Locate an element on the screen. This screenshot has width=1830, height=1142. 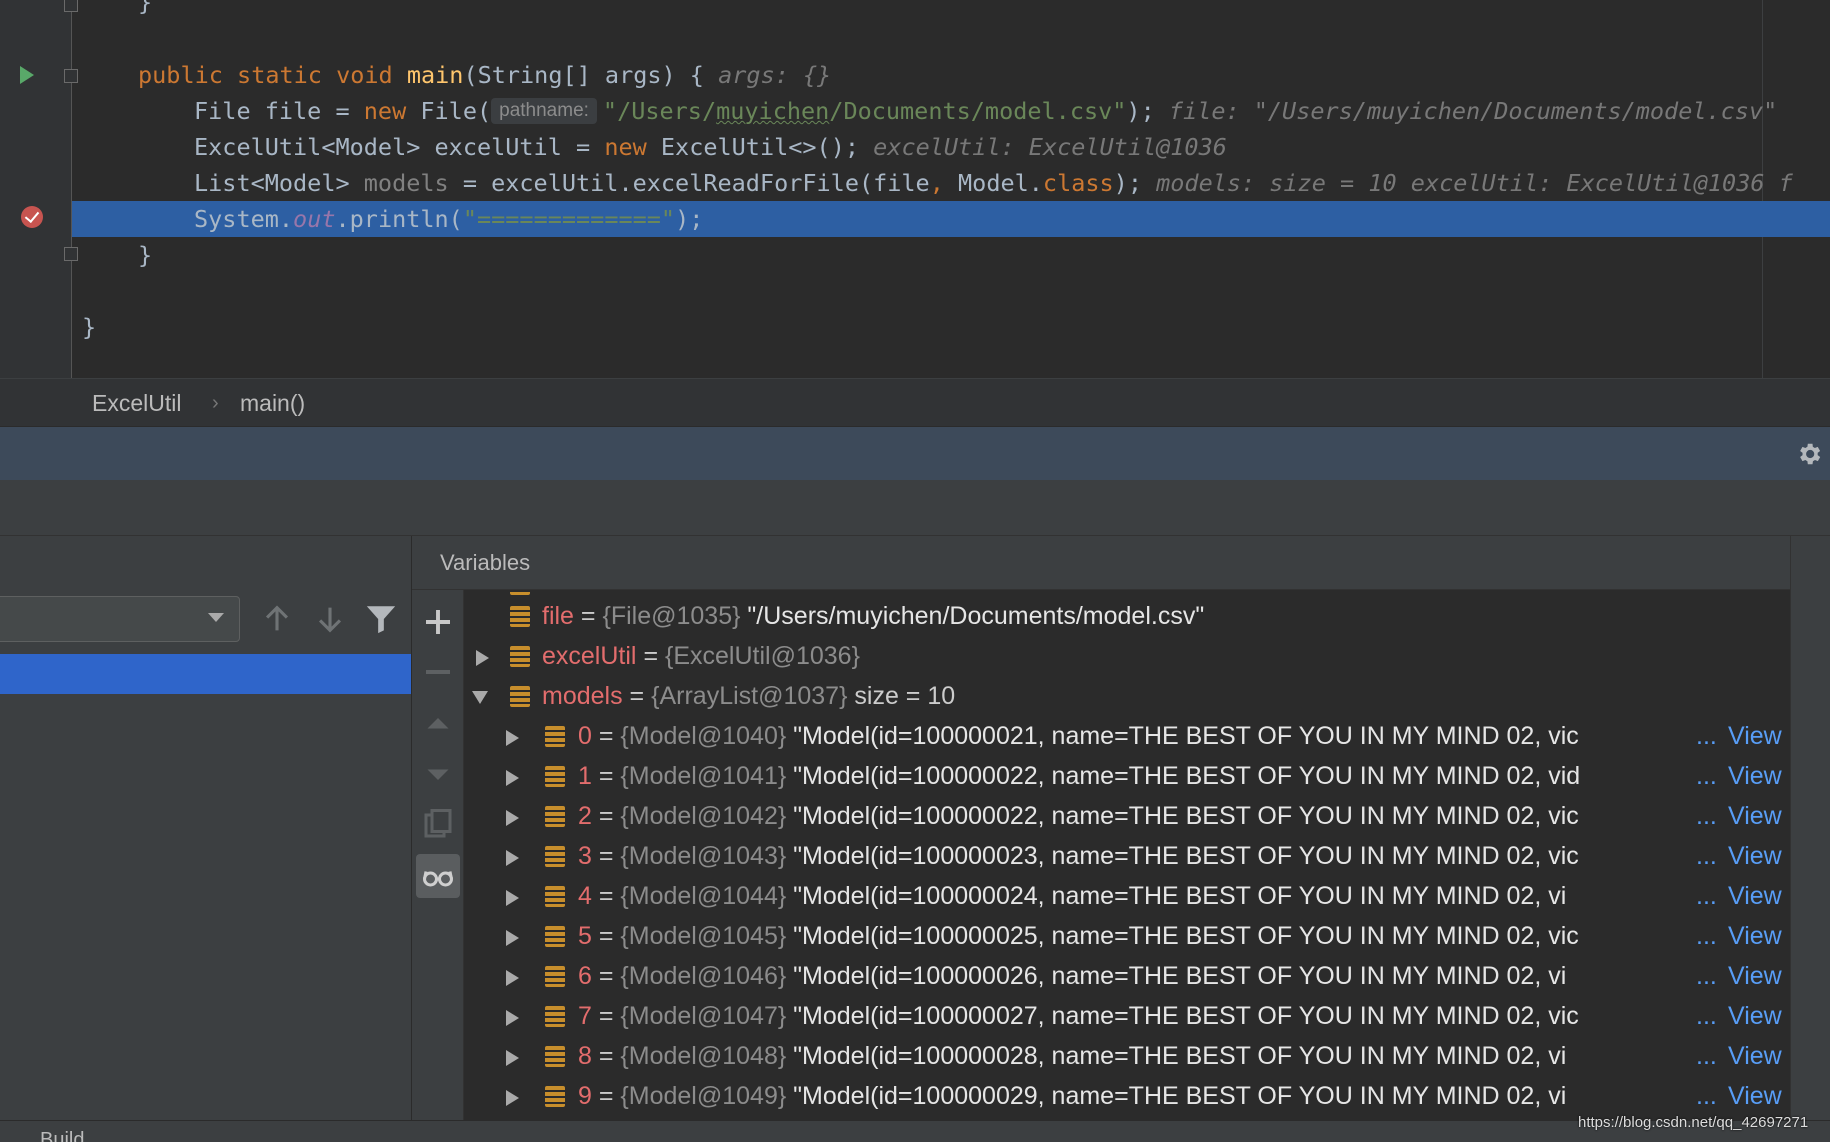
breadcrumb-method: main() is located at coordinates (272, 403).